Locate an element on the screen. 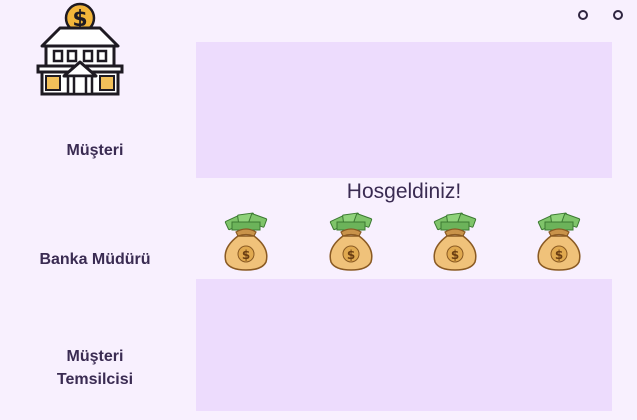  role-musteri-temsilcisi-button: Müşteri Temsilcisi is located at coordinates (95, 368).